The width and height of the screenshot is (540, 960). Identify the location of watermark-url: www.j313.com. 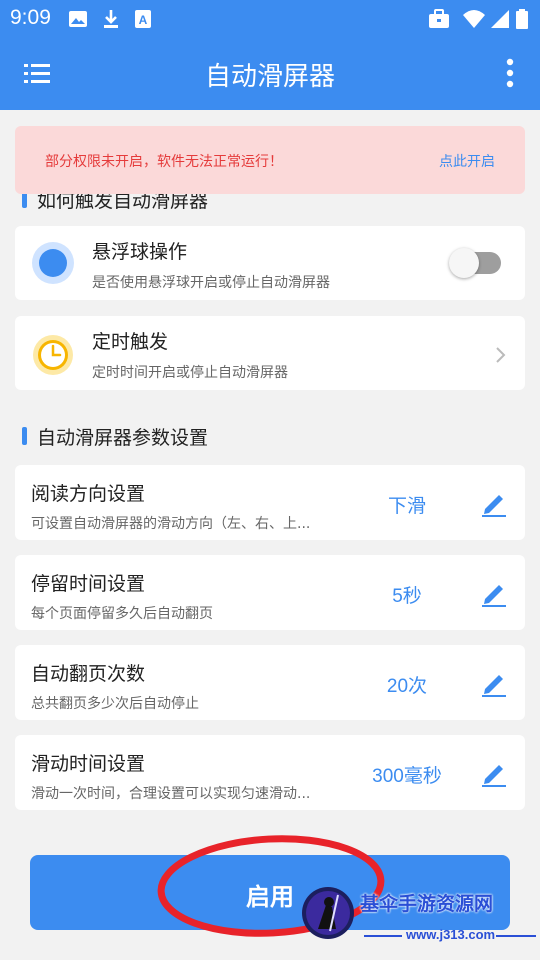
(451, 934).